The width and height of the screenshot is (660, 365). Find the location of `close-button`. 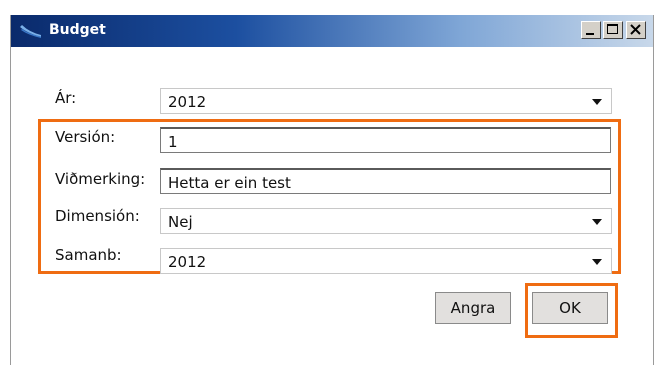

close-button is located at coordinates (636, 30).